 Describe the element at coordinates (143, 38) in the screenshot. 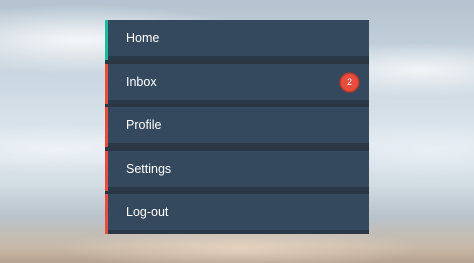

I see `menu-item-label: Home` at that location.